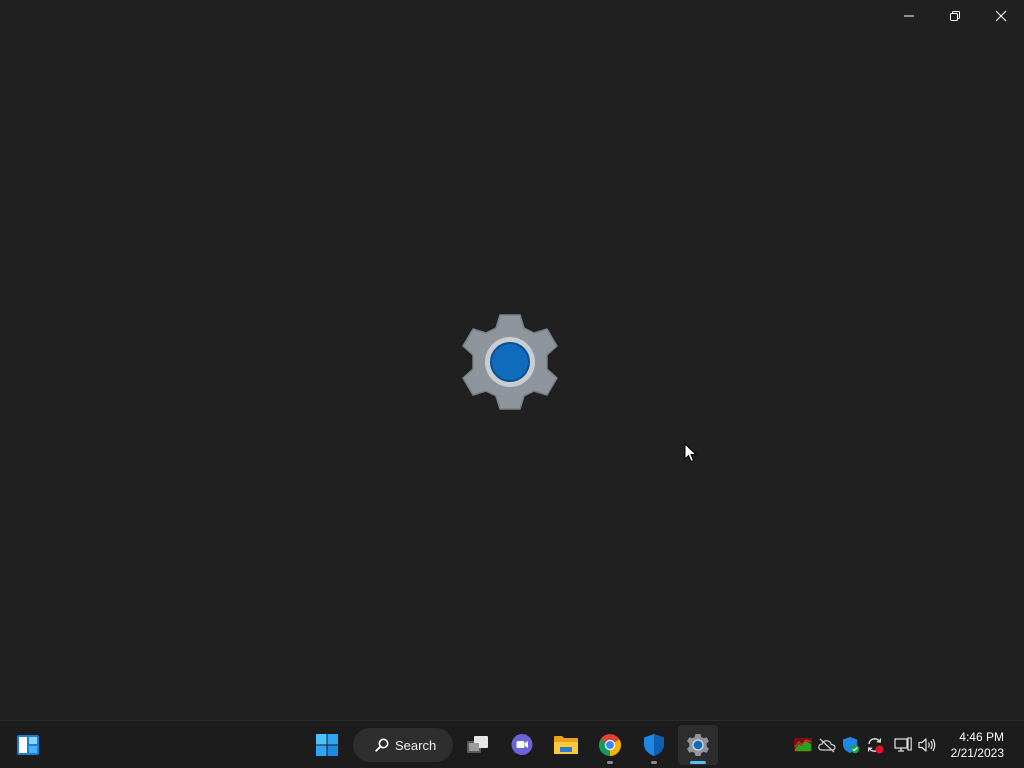  I want to click on search-label: Search, so click(416, 745).